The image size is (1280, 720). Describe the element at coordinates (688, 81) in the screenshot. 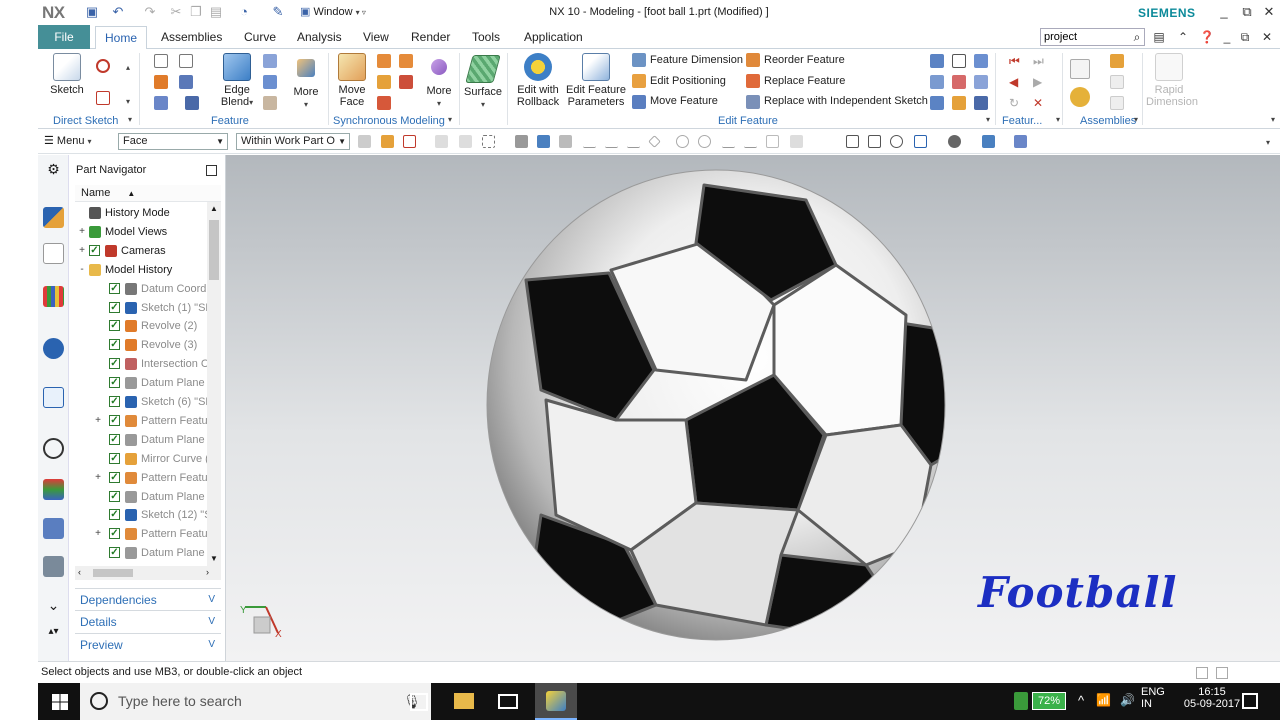

I see `edit-positioning-button: Edit Positioning` at that location.